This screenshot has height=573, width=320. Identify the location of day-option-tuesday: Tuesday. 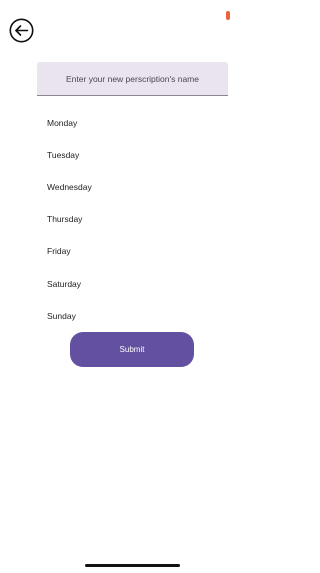
(63, 155).